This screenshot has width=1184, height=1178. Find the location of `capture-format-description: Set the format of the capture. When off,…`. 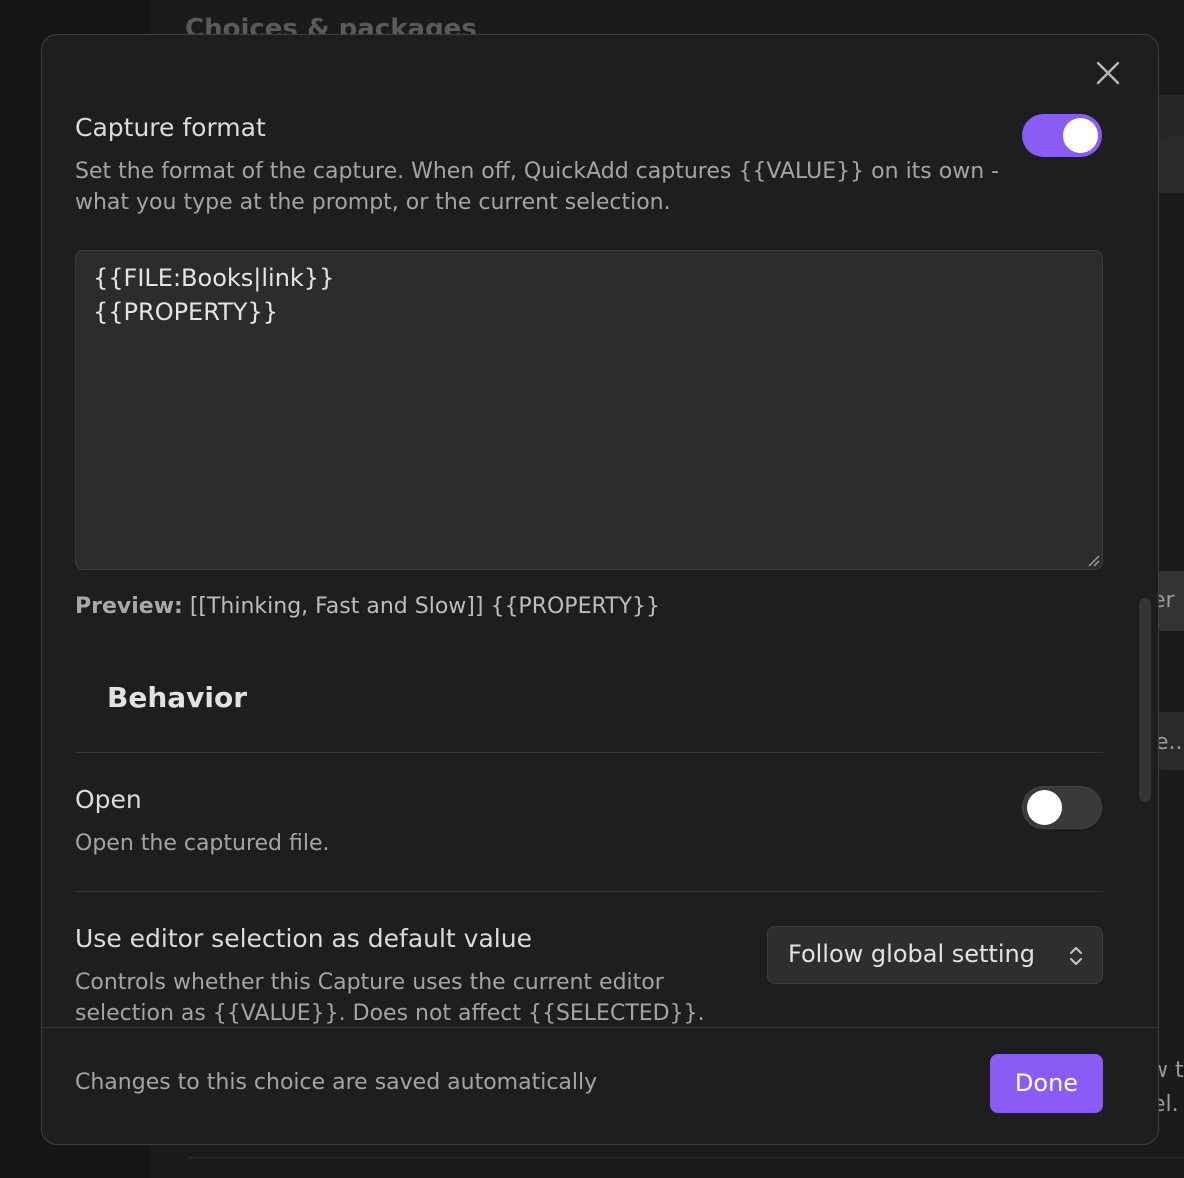

capture-format-description: Set the format of the capture. When off,… is located at coordinates (537, 187).